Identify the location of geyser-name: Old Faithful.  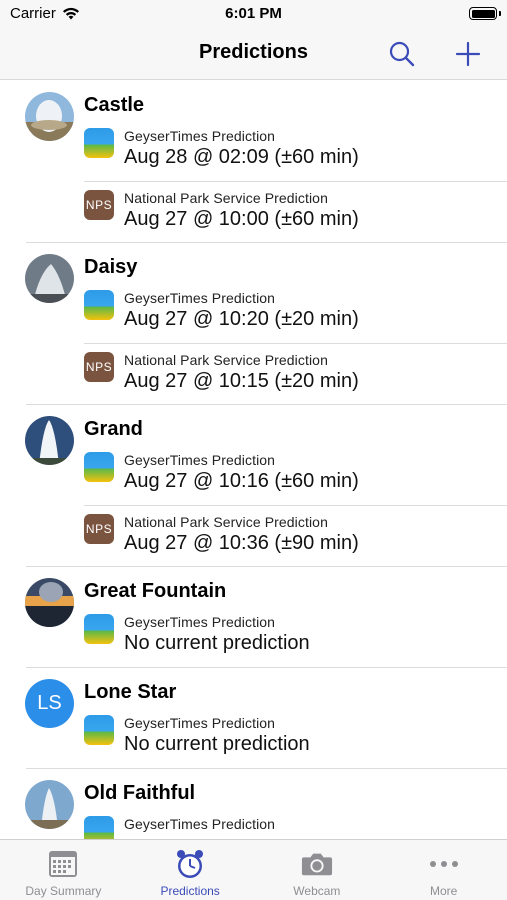
(140, 793).